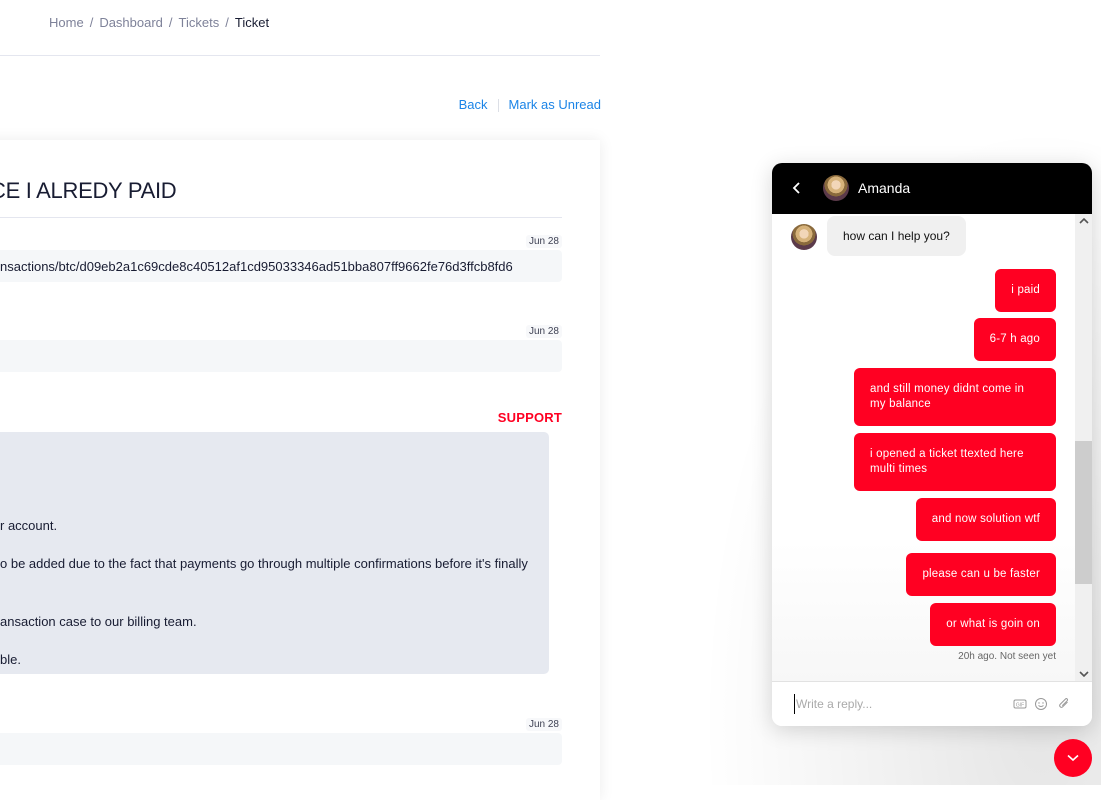 The width and height of the screenshot is (1101, 800). What do you see at coordinates (993, 624) in the screenshot?
I see `outgoing-message: or what is goin on` at bounding box center [993, 624].